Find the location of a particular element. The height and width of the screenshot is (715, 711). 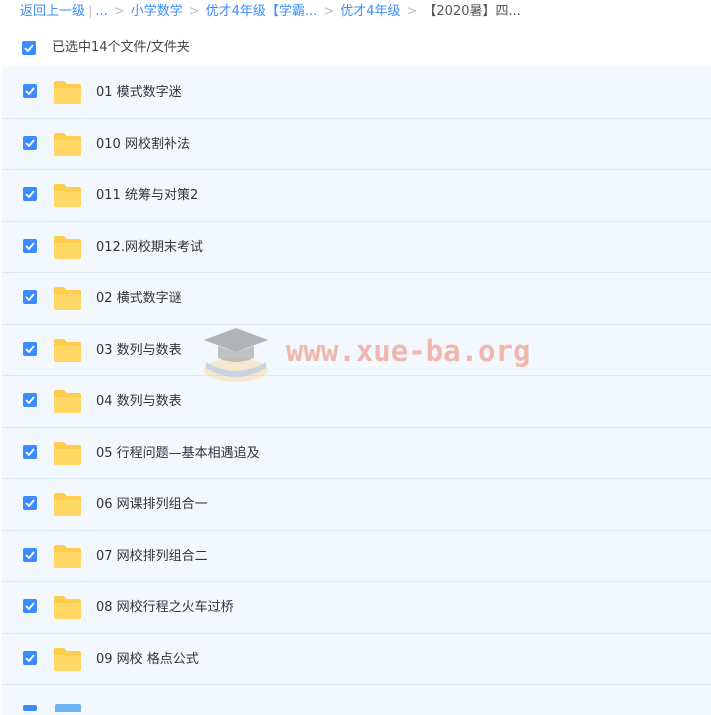

file-row: 011 统筹与对策2 is located at coordinates (356, 196).